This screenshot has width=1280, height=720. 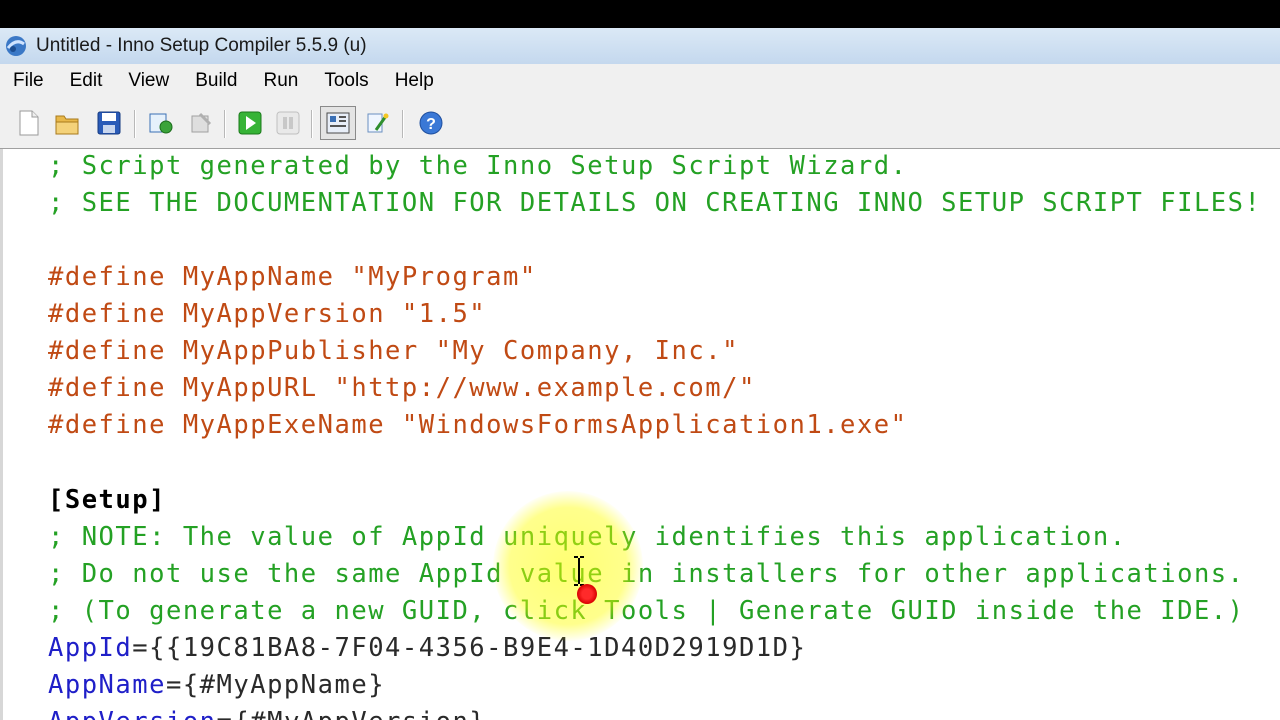 I want to click on menu-bar: File Edit View Build Run Tools Help, so click(x=640, y=81).